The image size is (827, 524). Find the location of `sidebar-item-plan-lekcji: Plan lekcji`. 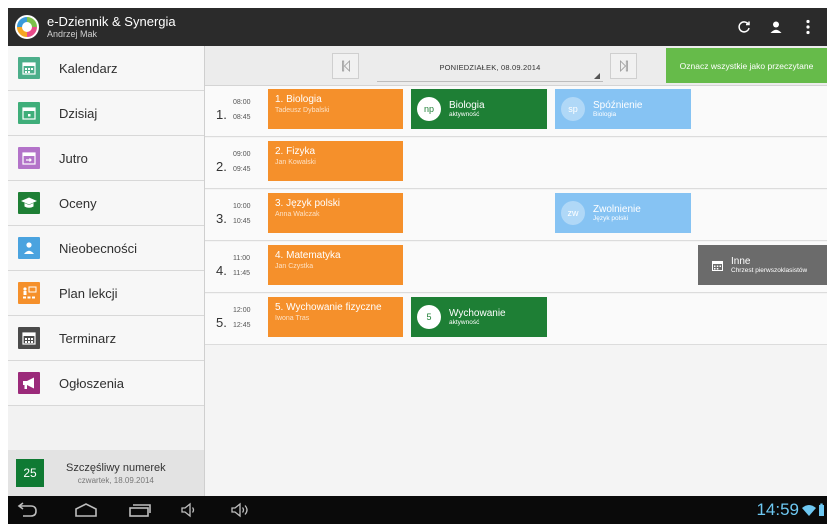

sidebar-item-plan-lekcji: Plan lekcji is located at coordinates (106, 293).